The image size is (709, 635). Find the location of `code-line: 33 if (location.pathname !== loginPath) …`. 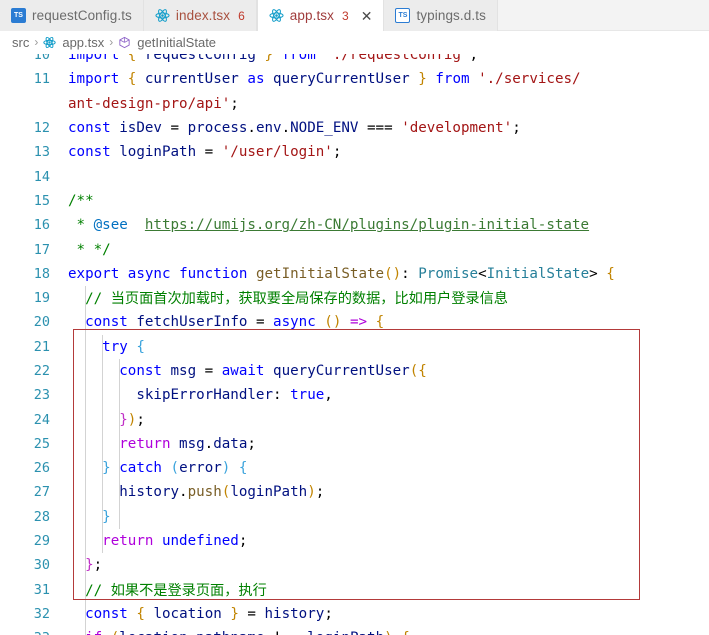

code-line: 33 if (location.pathname !== loginPath) … is located at coordinates (354, 630).